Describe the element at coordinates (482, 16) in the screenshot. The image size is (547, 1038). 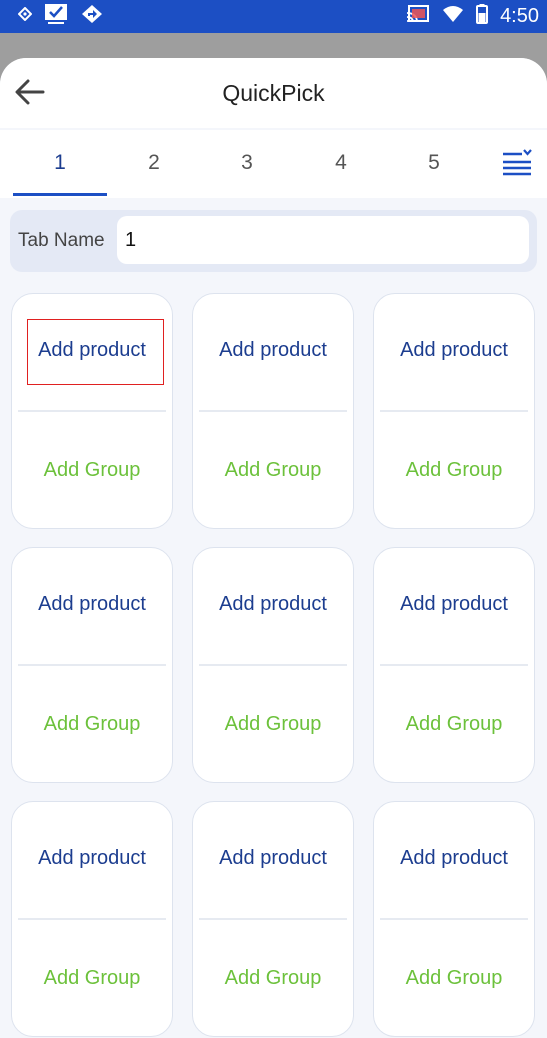
I see `battery-icon` at that location.